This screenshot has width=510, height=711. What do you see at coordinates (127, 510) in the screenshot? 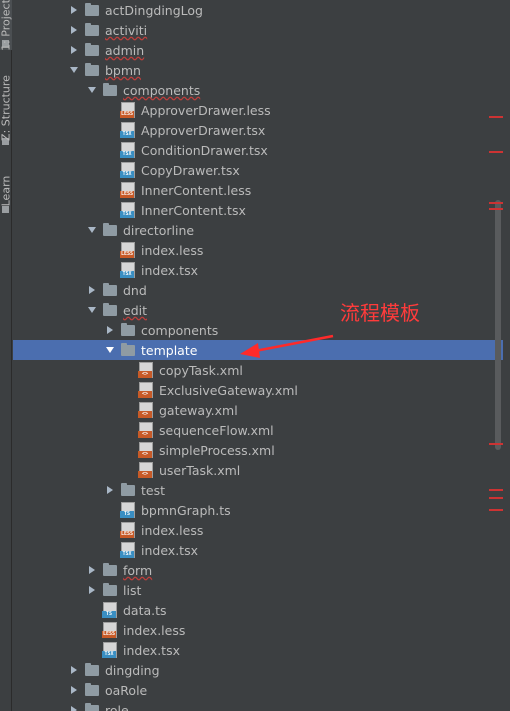
I see `ts-file-icon: TS` at bounding box center [127, 510].